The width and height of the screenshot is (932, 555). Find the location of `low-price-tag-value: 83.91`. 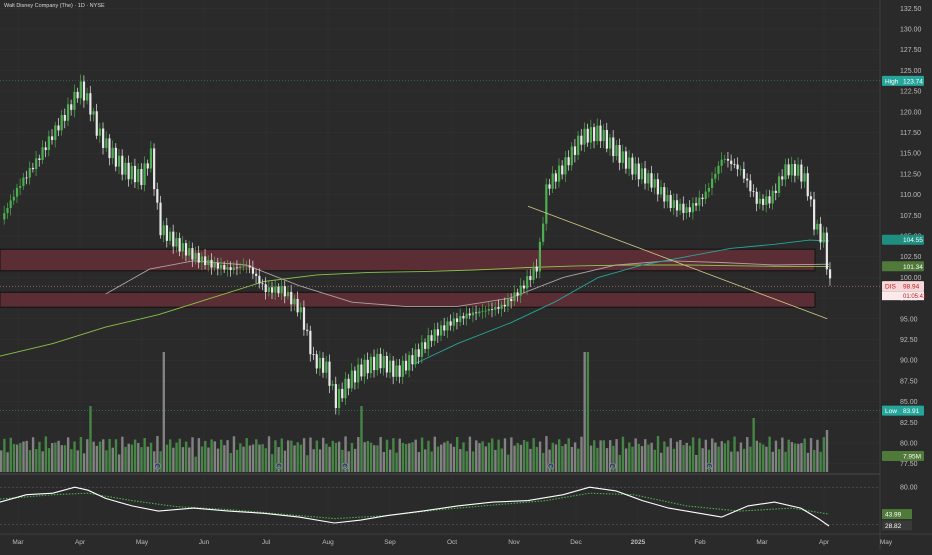

low-price-tag-value: 83.91 is located at coordinates (911, 411).